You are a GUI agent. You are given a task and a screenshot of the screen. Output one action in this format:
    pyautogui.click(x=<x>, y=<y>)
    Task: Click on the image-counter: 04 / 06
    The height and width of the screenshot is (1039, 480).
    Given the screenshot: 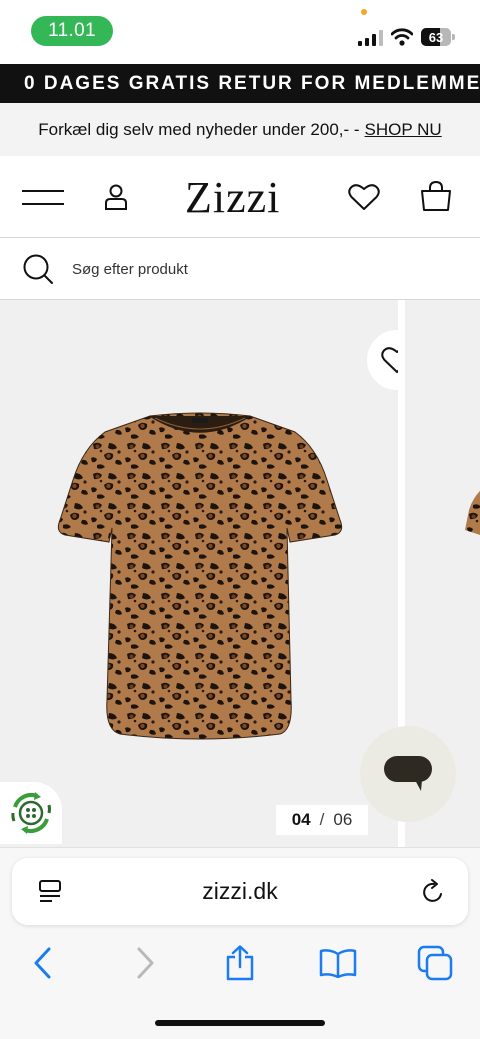 What is the action you would take?
    pyautogui.click(x=322, y=820)
    